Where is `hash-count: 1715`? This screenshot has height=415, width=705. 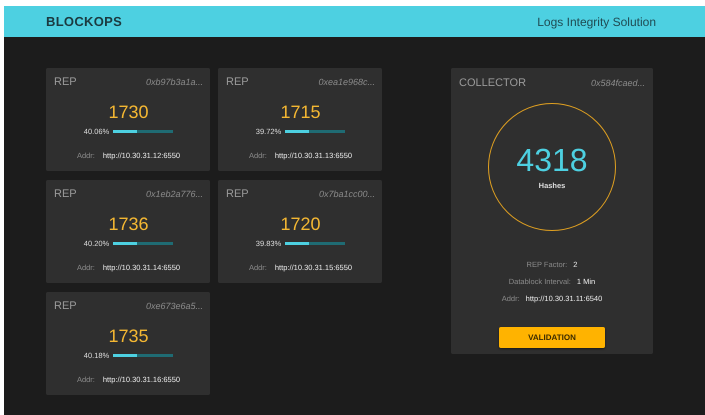 hash-count: 1715 is located at coordinates (300, 112).